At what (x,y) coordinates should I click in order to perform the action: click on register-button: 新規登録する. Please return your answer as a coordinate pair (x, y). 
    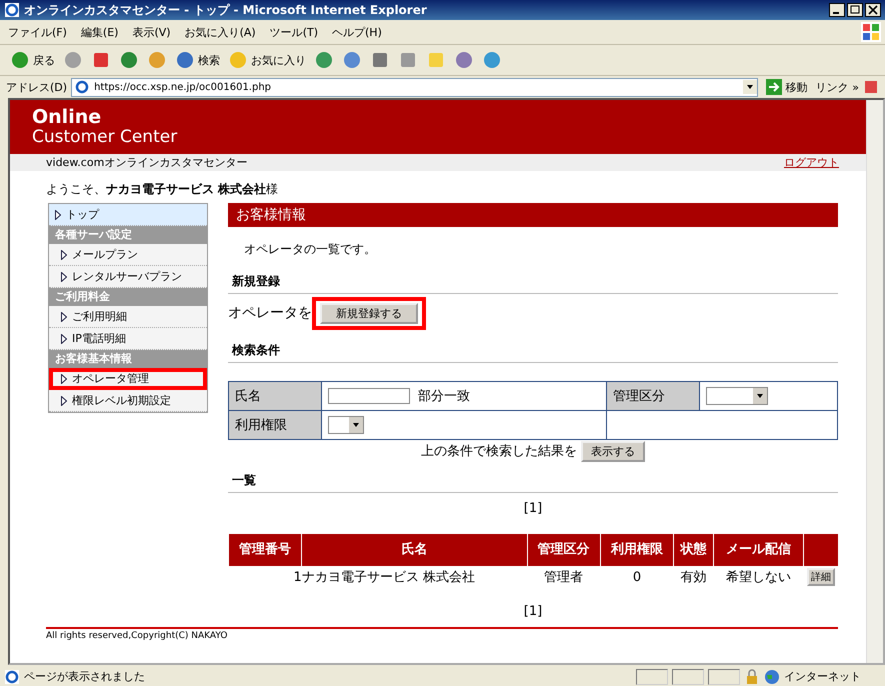
    Looking at the image, I should click on (369, 313).